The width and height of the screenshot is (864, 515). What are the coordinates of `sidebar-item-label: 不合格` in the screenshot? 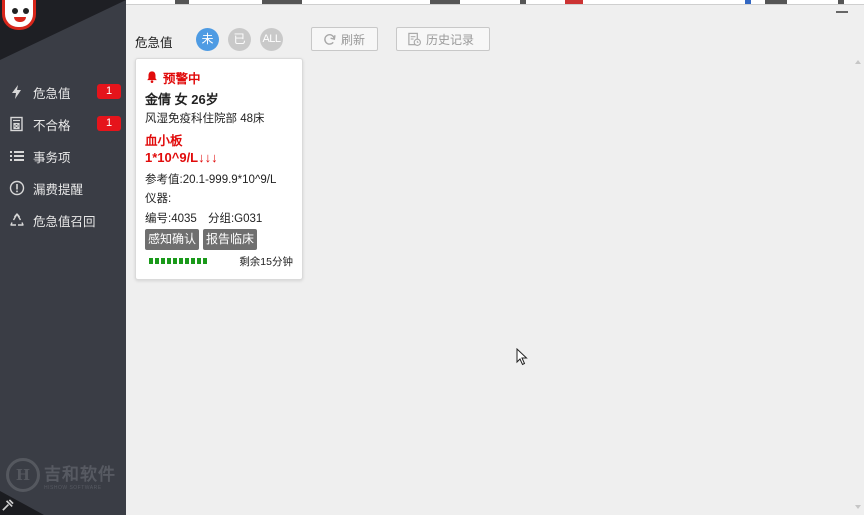 It's located at (52, 125).